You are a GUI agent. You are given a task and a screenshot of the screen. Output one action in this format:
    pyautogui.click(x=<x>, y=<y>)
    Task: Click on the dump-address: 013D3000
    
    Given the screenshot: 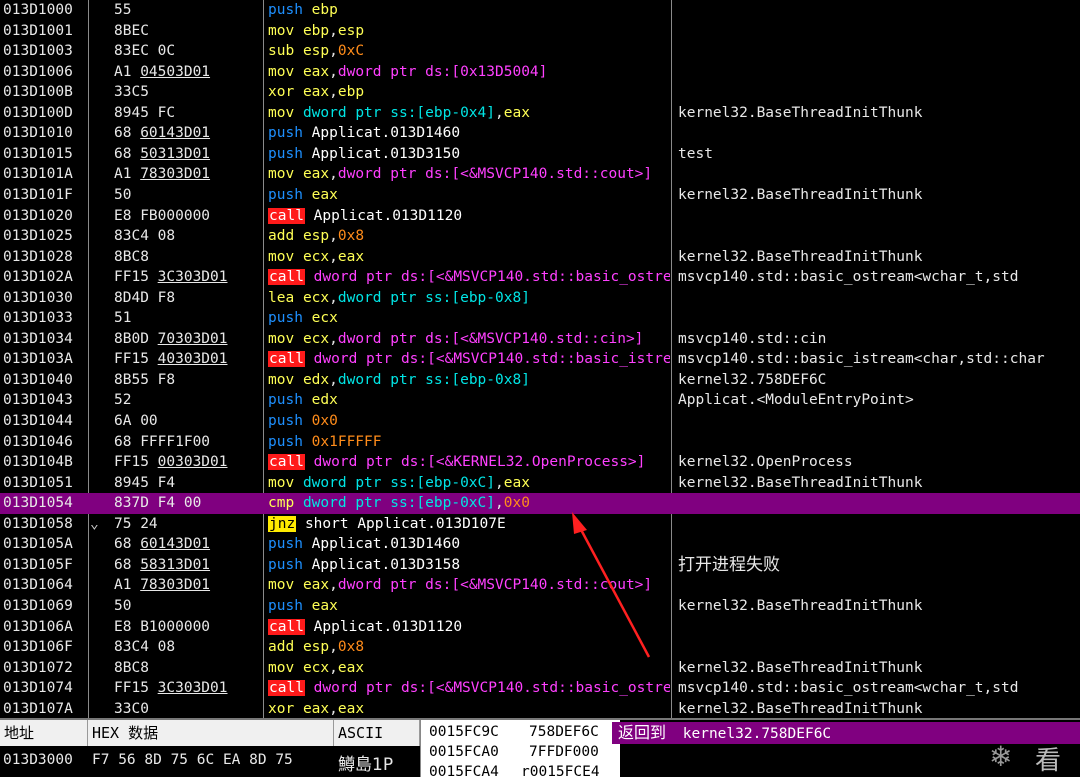 What is the action you would take?
    pyautogui.click(x=38, y=760)
    